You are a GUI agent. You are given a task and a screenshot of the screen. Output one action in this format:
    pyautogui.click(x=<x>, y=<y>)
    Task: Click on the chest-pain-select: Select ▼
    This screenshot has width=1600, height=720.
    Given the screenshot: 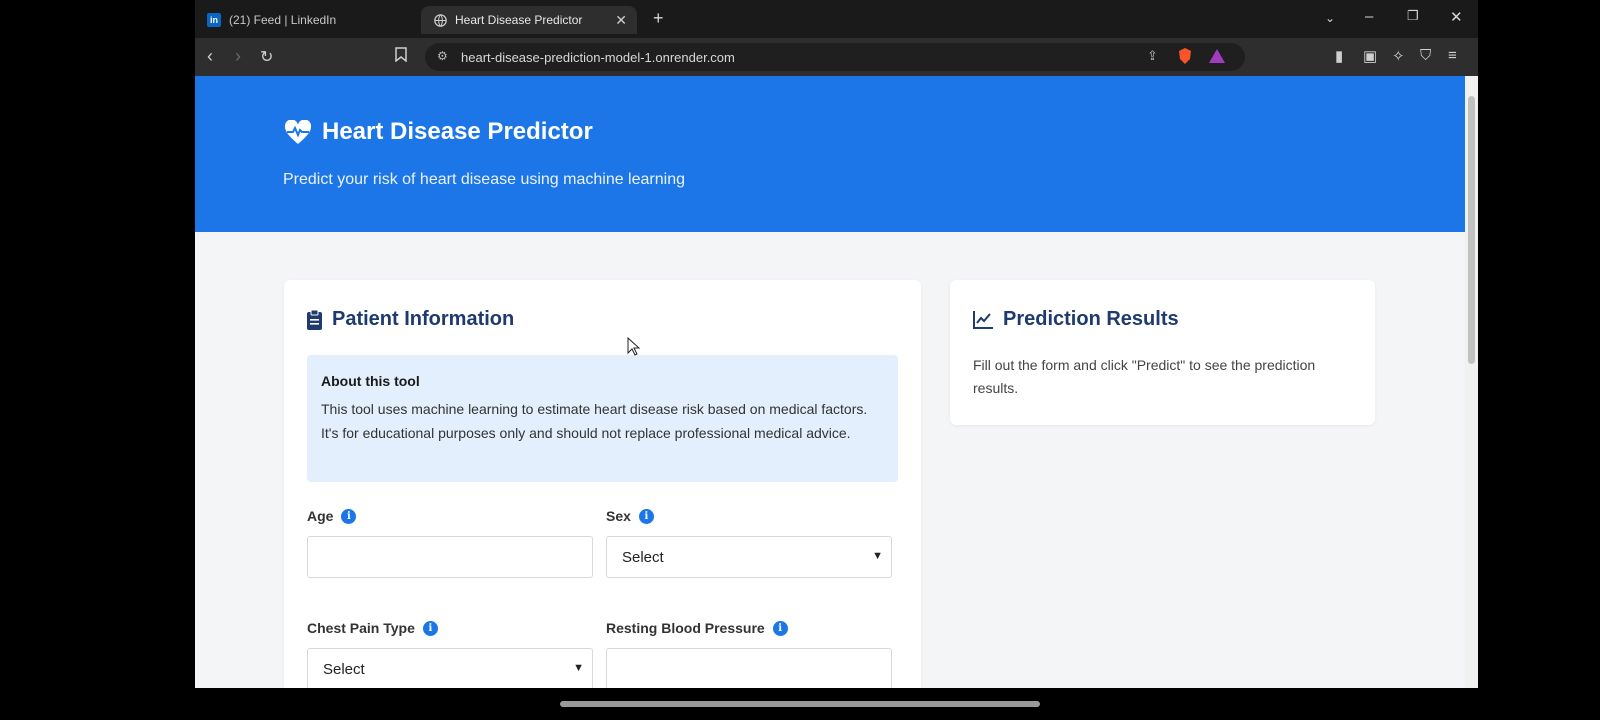 What is the action you would take?
    pyautogui.click(x=450, y=668)
    